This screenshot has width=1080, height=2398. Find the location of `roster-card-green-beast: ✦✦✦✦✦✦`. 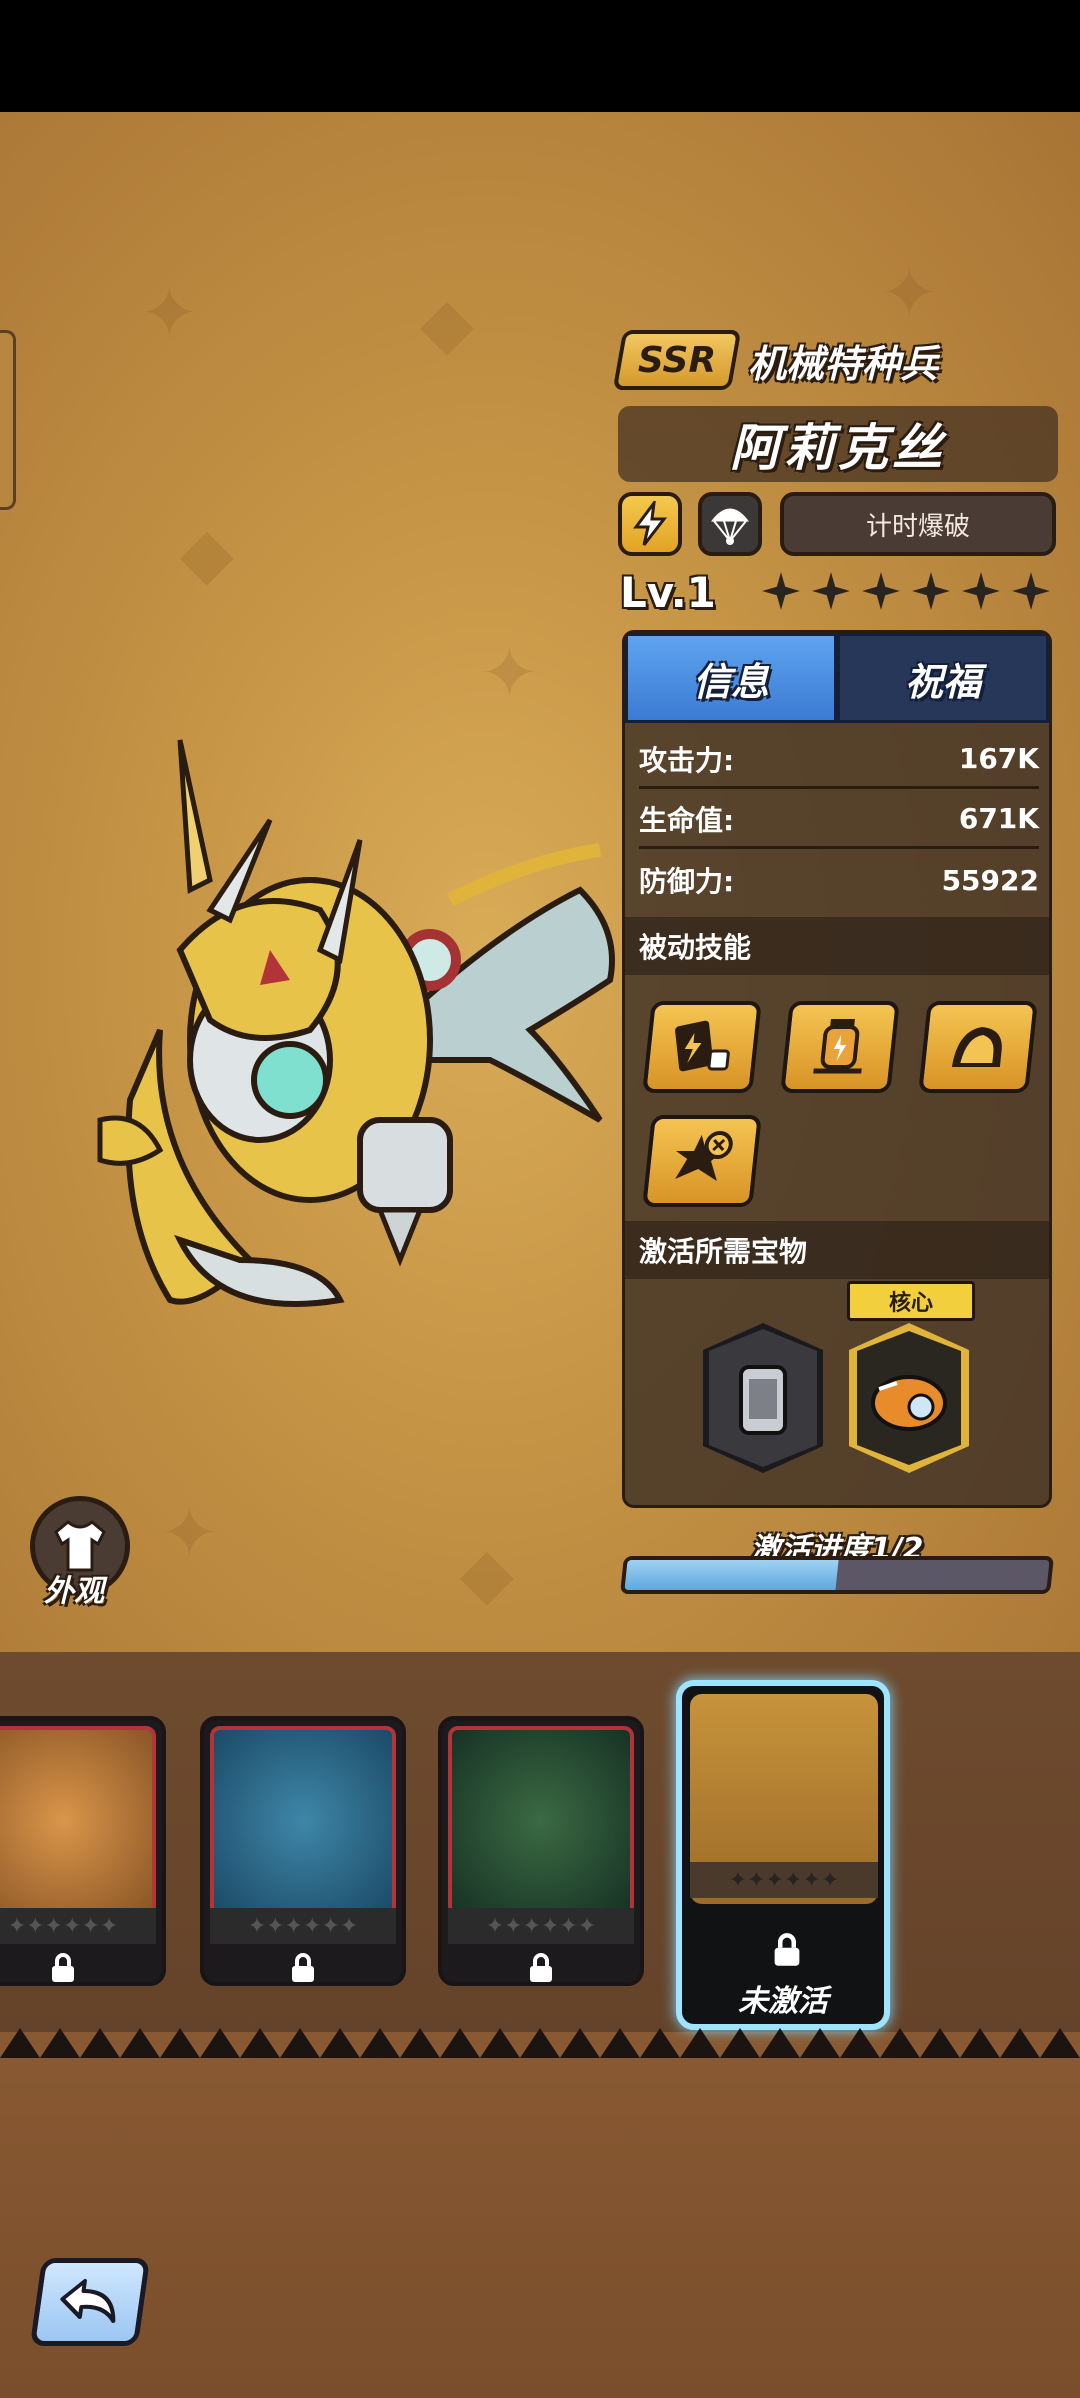

roster-card-green-beast: ✦✦✦✦✦✦ is located at coordinates (541, 1851).